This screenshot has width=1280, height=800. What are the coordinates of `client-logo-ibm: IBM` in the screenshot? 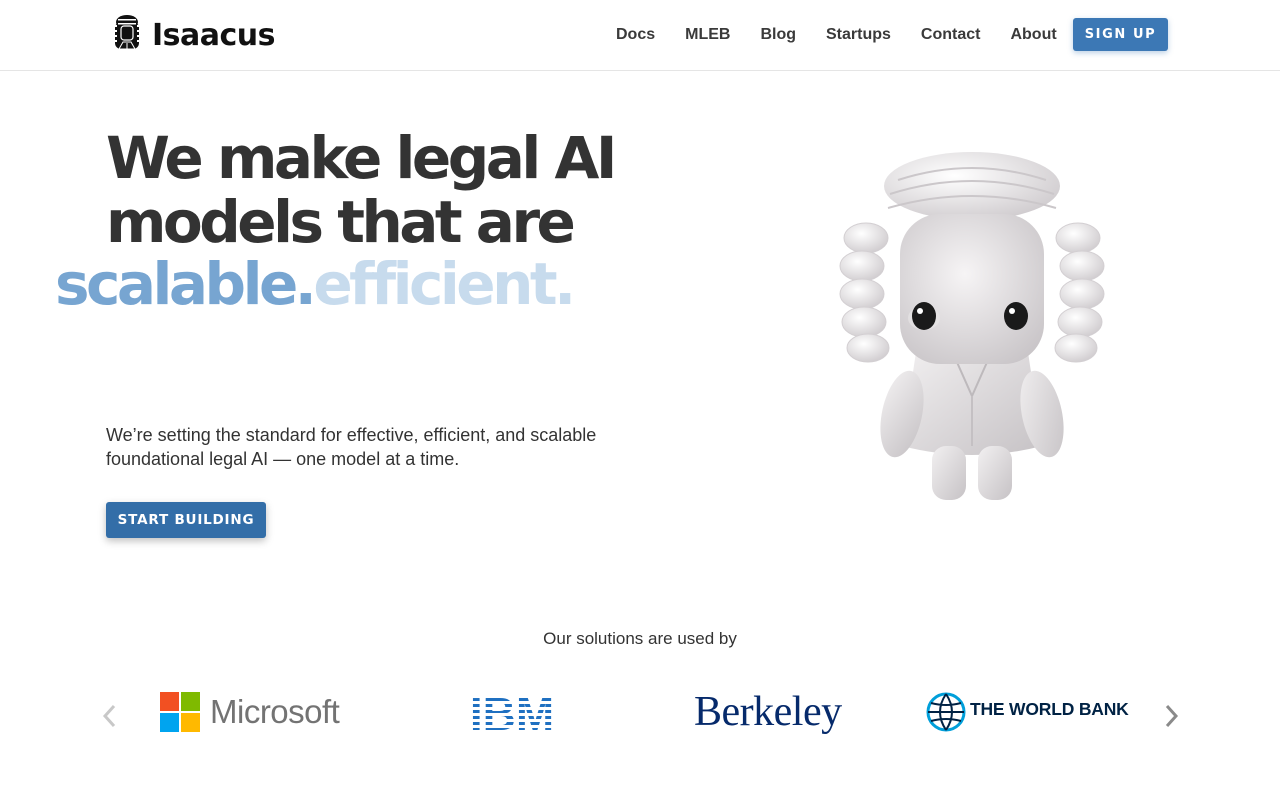 It's located at (512, 712).